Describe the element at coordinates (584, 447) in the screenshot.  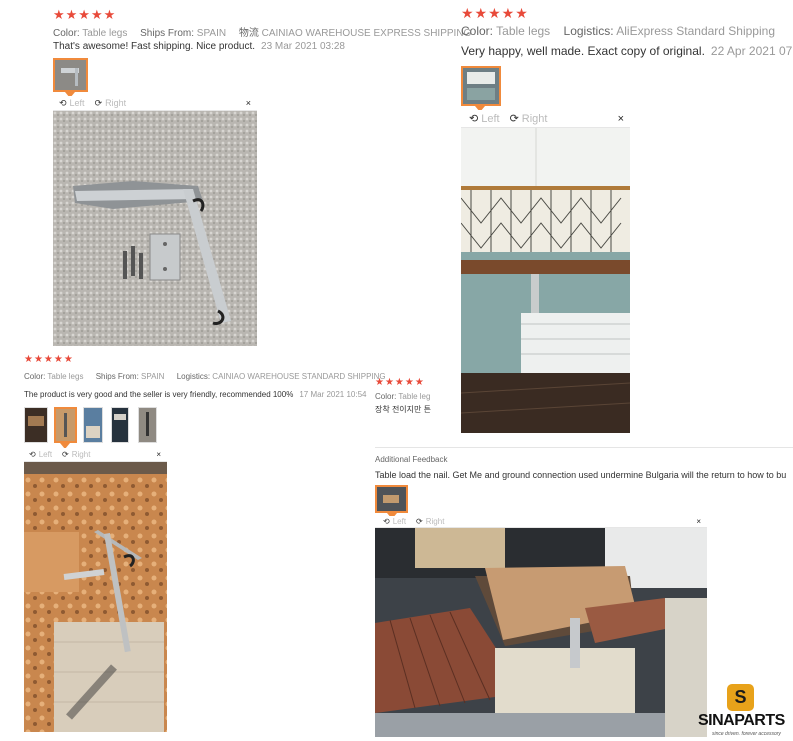
I see `divider` at that location.